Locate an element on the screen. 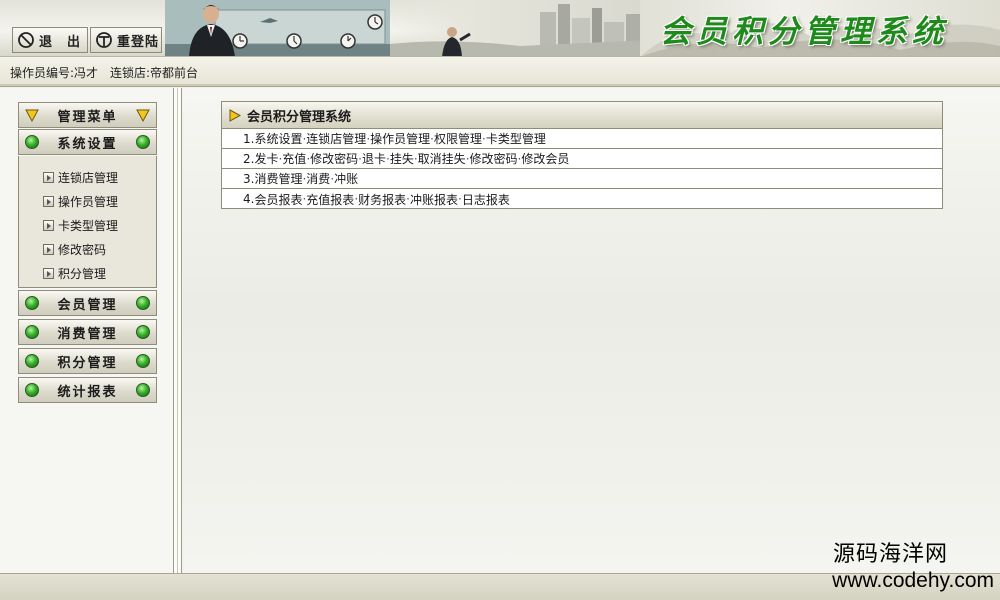 This screenshot has width=1000, height=600. submenu-item-label: 卡类型管理 is located at coordinates (88, 225).